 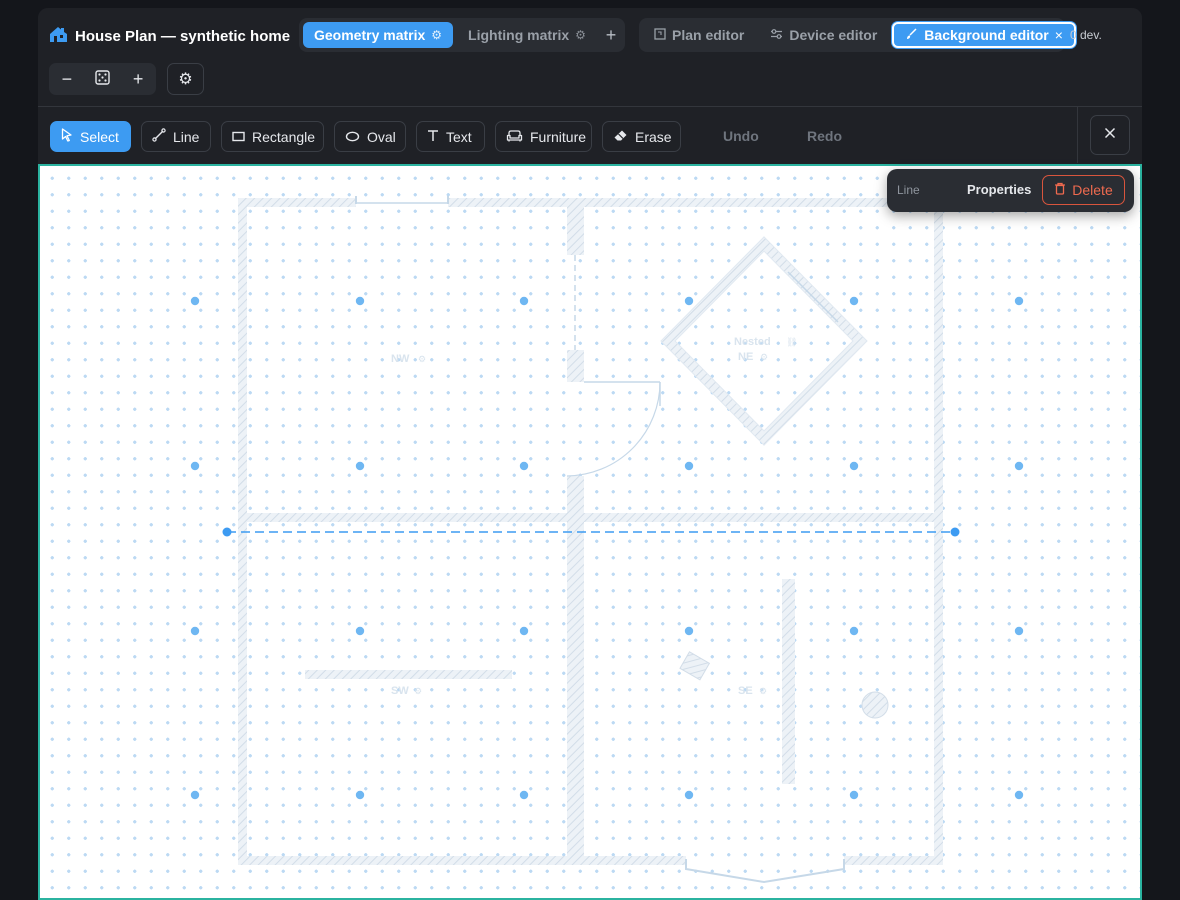 I want to click on tab-lighting-matrix: Lighting matrix ⚙, so click(x=527, y=35).